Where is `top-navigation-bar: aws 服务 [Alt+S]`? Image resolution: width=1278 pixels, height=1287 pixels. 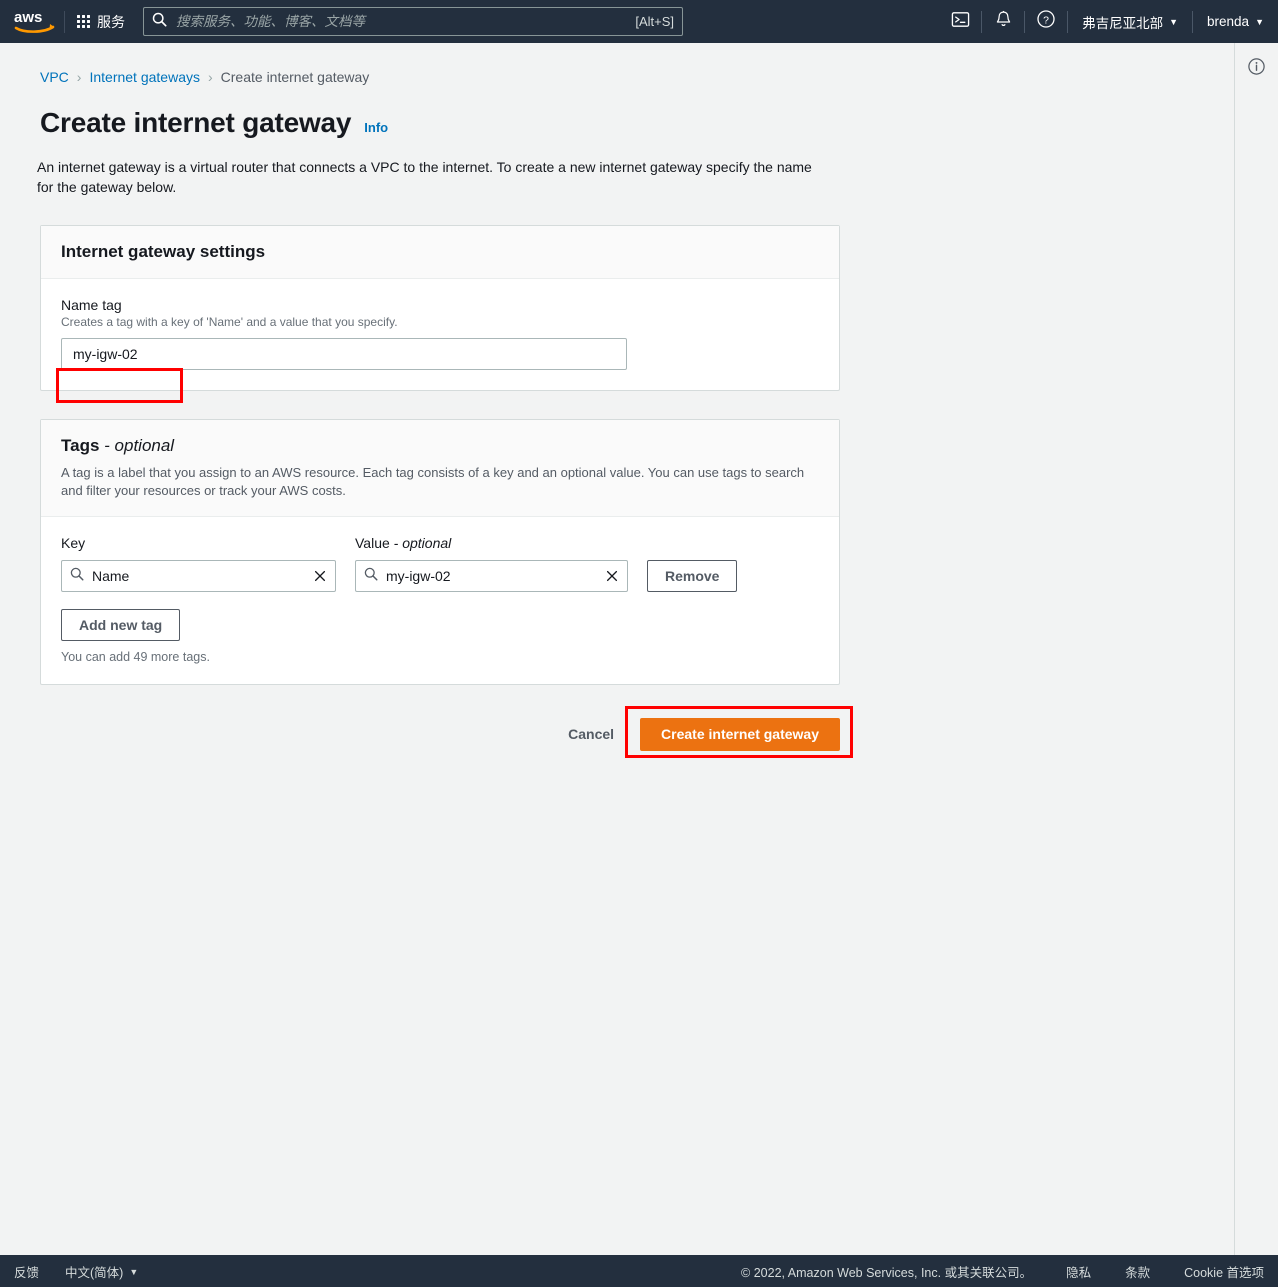
top-navigation-bar: aws 服务 [Alt+S] is located at coordinates (639, 21).